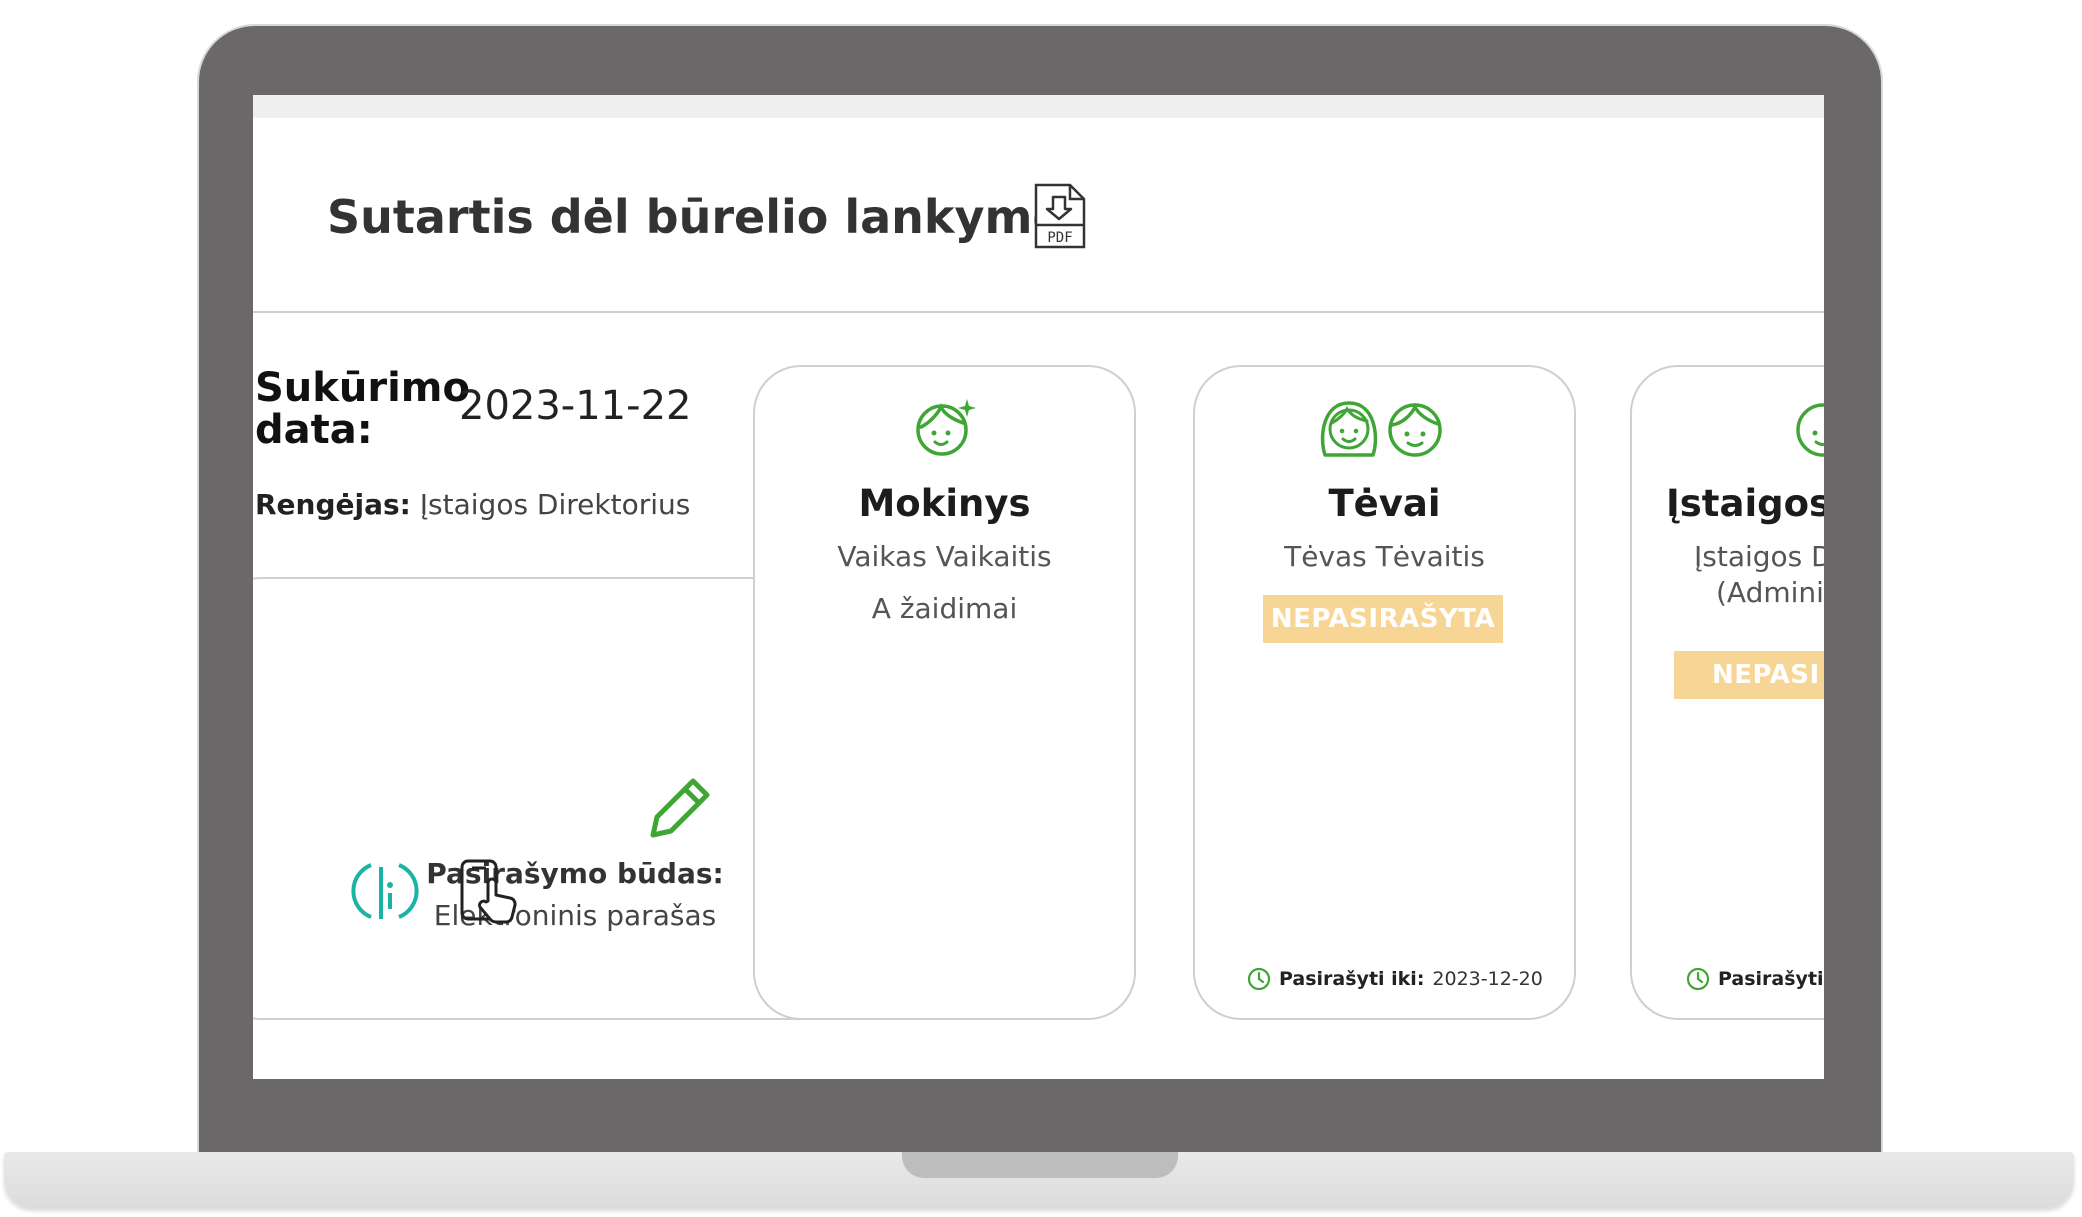 This screenshot has width=2082, height=1217. Describe the element at coordinates (333, 504) in the screenshot. I see `author-label: Rengėjas:` at that location.